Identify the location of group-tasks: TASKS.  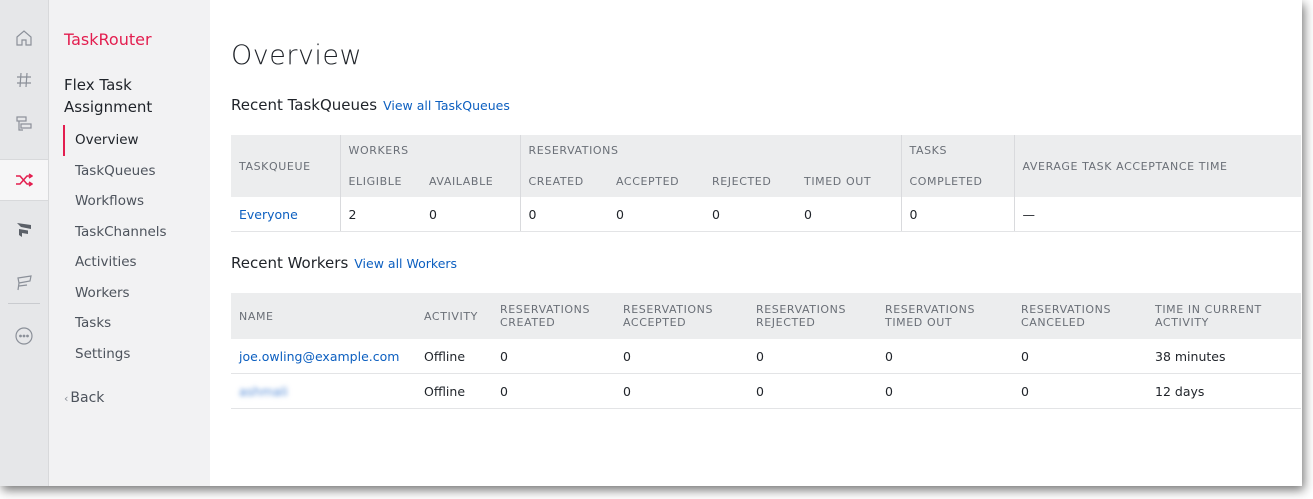
(957, 150).